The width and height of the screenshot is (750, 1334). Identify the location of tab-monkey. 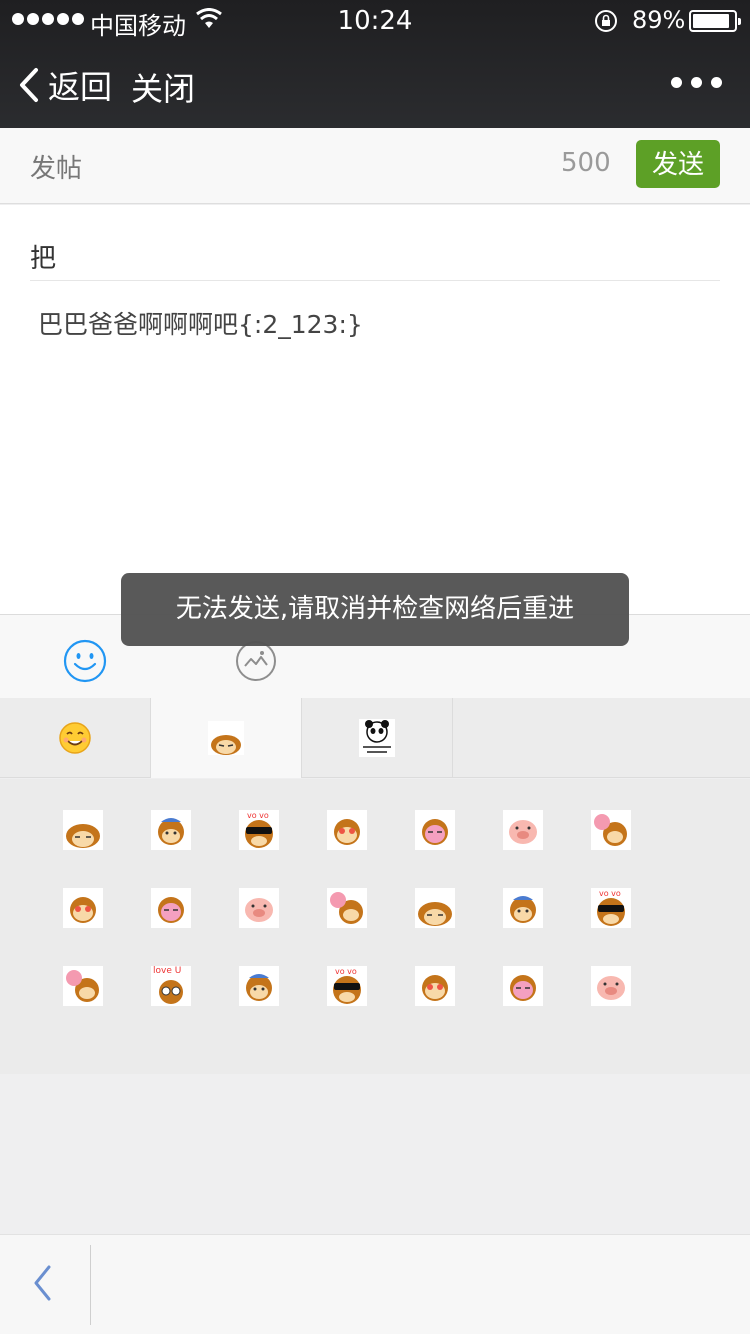
(226, 738).